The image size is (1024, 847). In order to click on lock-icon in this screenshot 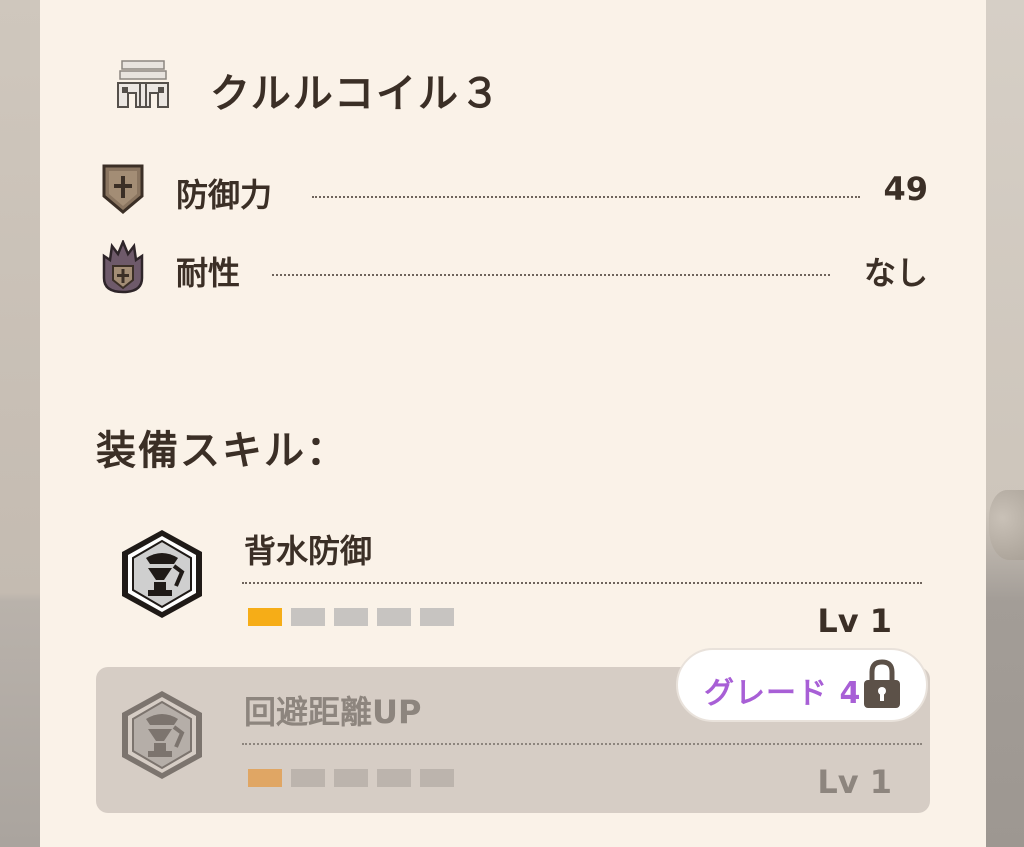, I will do `click(882, 683)`.